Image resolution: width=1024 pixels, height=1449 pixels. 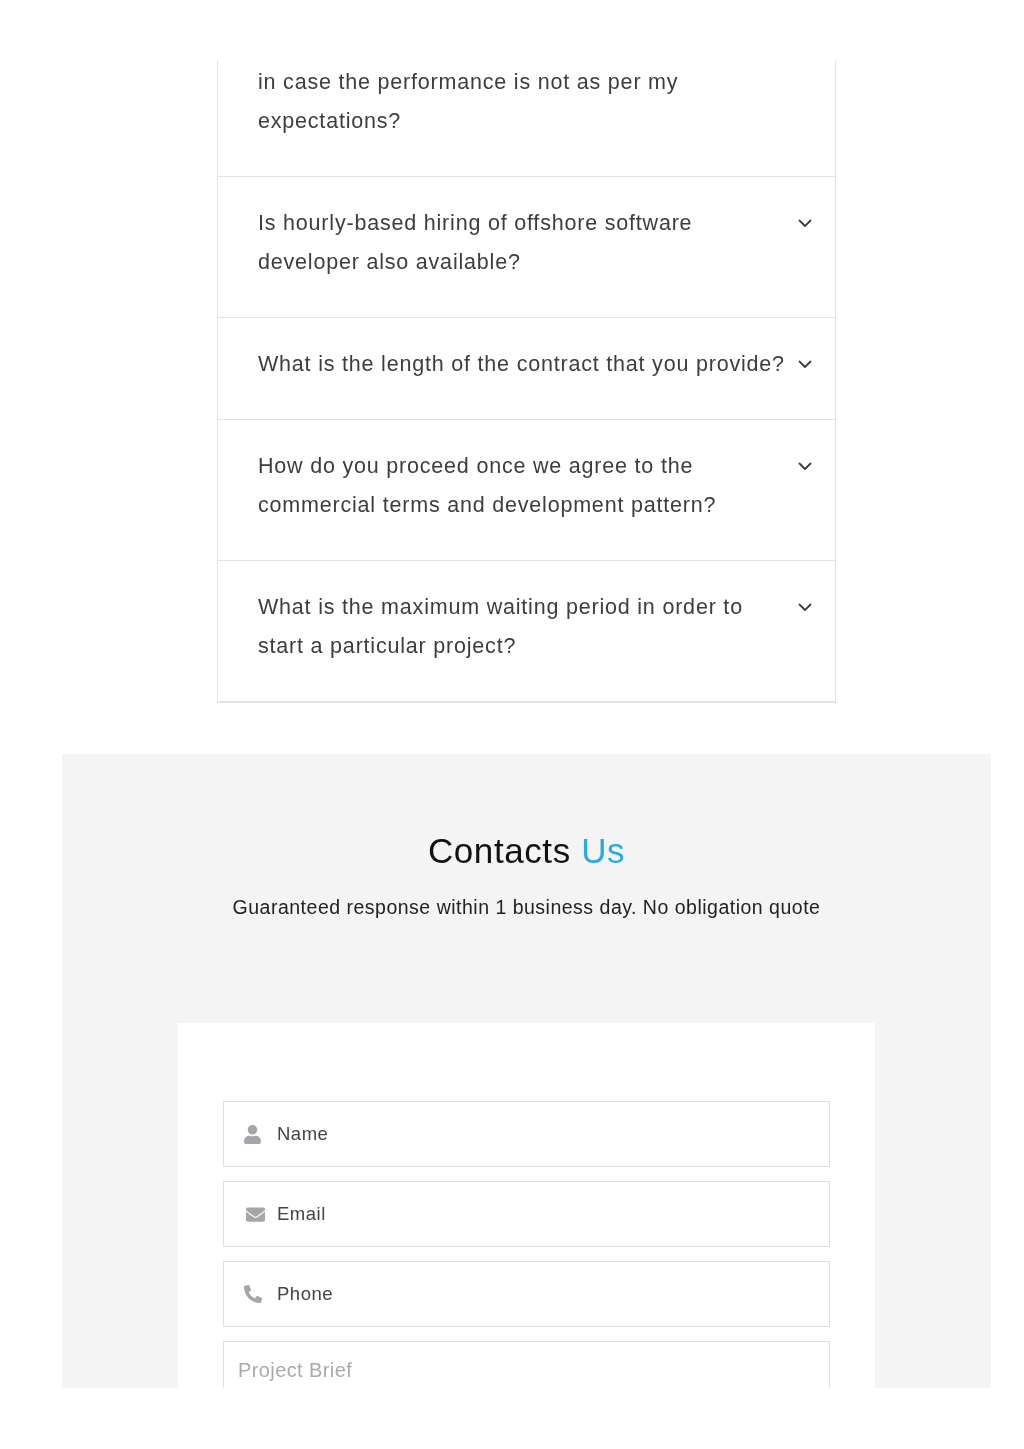 I want to click on section-title: Contacts Us, so click(x=526, y=851).